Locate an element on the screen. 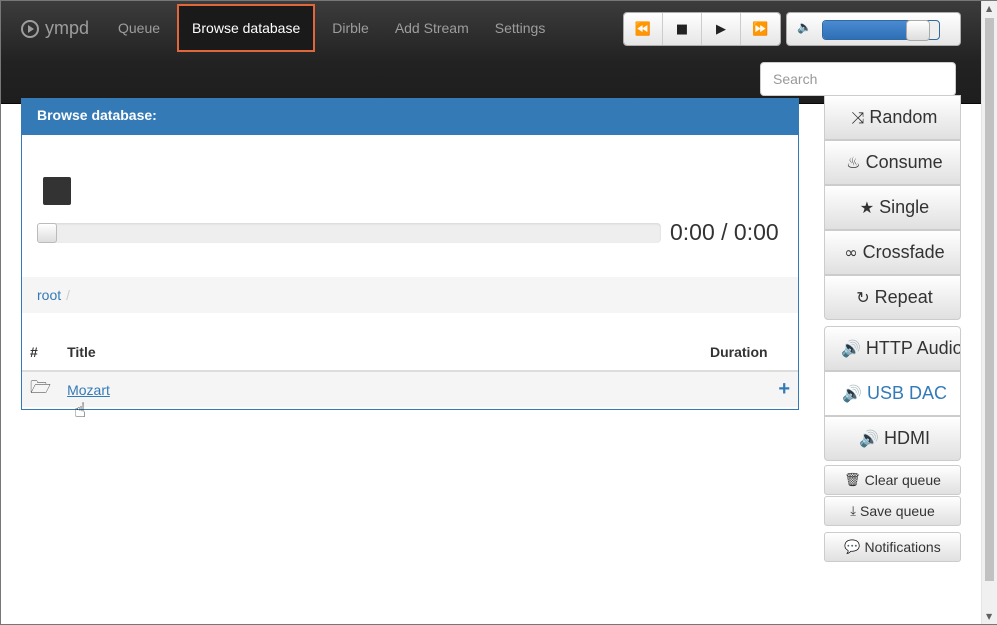 The width and height of the screenshot is (997, 625). output-usb-dac-button: 🔊 USB DAC is located at coordinates (892, 393).